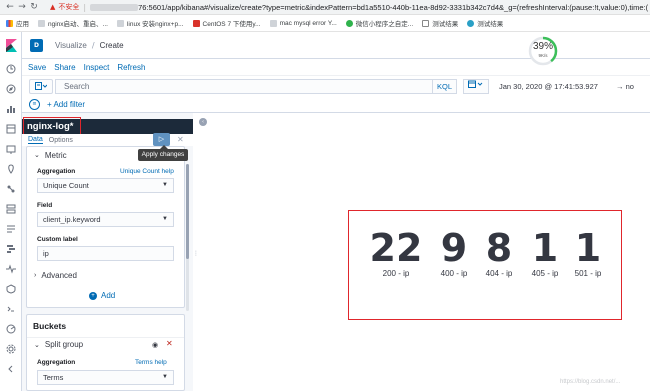 Image resolution: width=650 pixels, height=391 pixels. Describe the element at coordinates (59, 275) in the screenshot. I see `advanced-label: Advanced` at that location.